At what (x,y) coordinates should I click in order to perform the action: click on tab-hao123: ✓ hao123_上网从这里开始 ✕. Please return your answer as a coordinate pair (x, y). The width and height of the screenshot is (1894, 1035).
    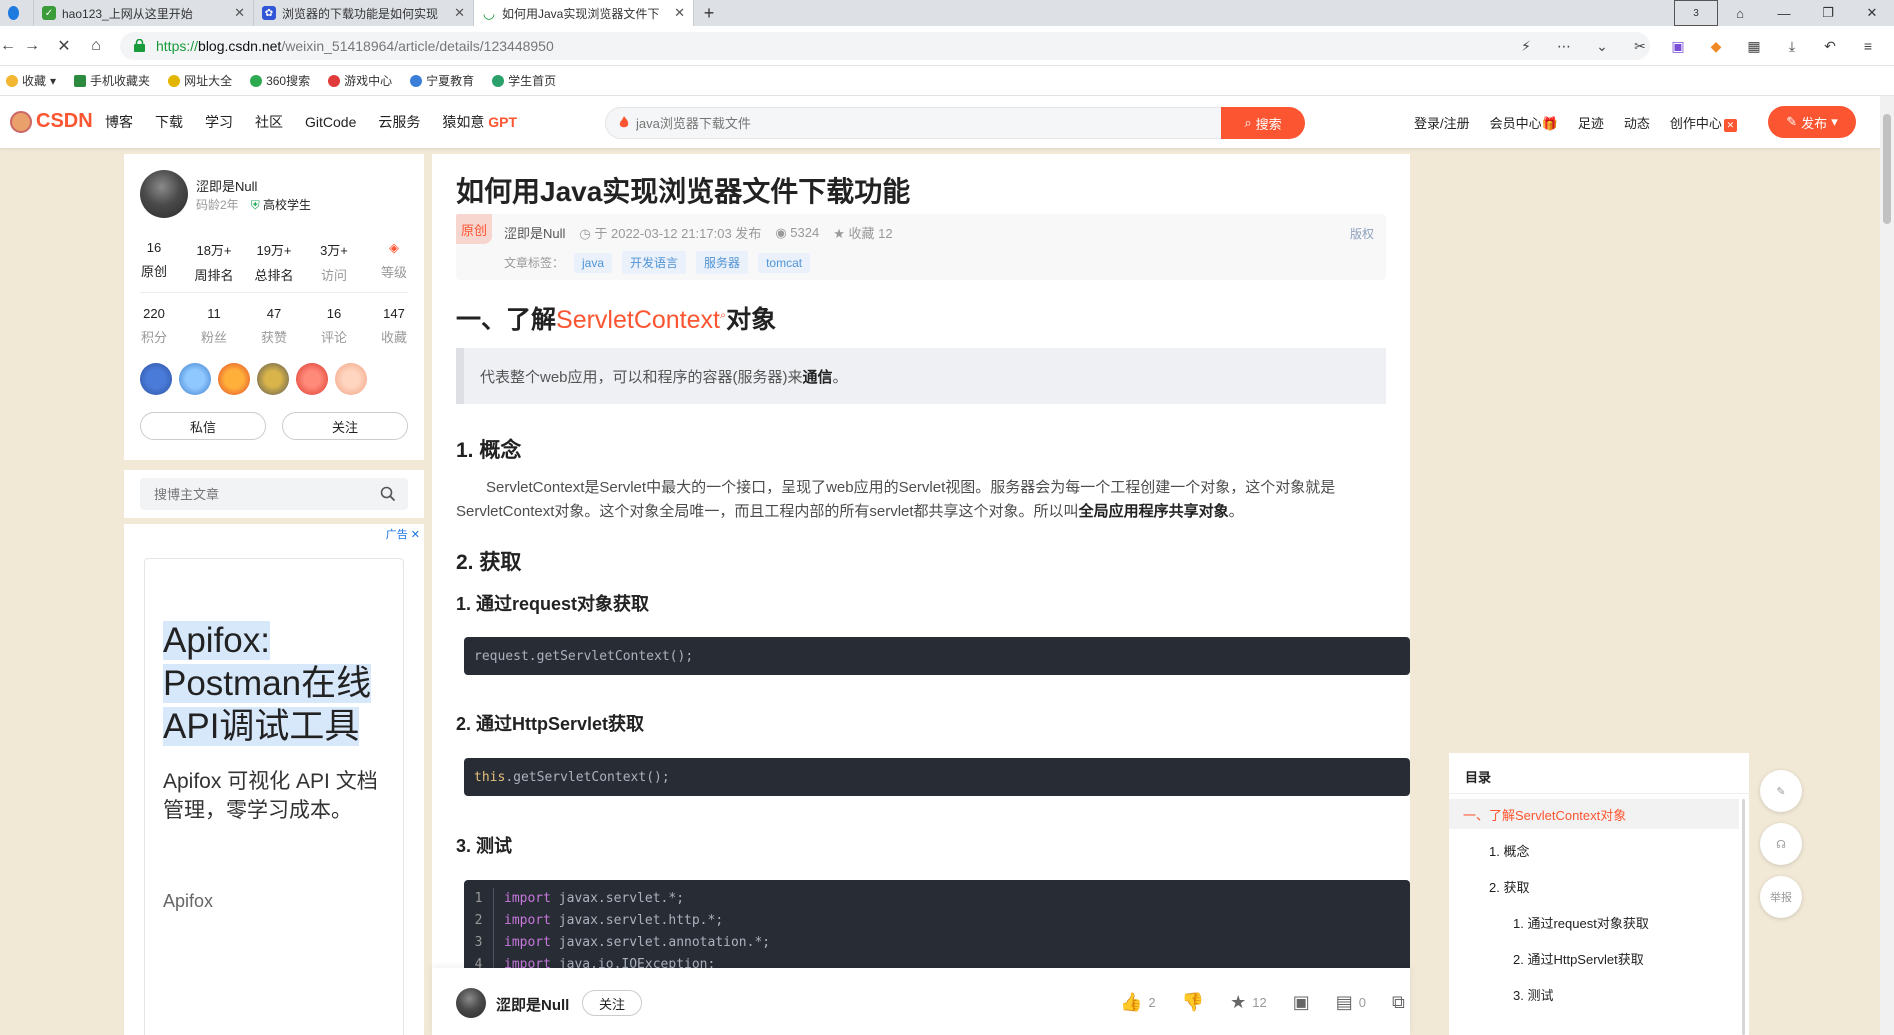
    Looking at the image, I should click on (144, 13).